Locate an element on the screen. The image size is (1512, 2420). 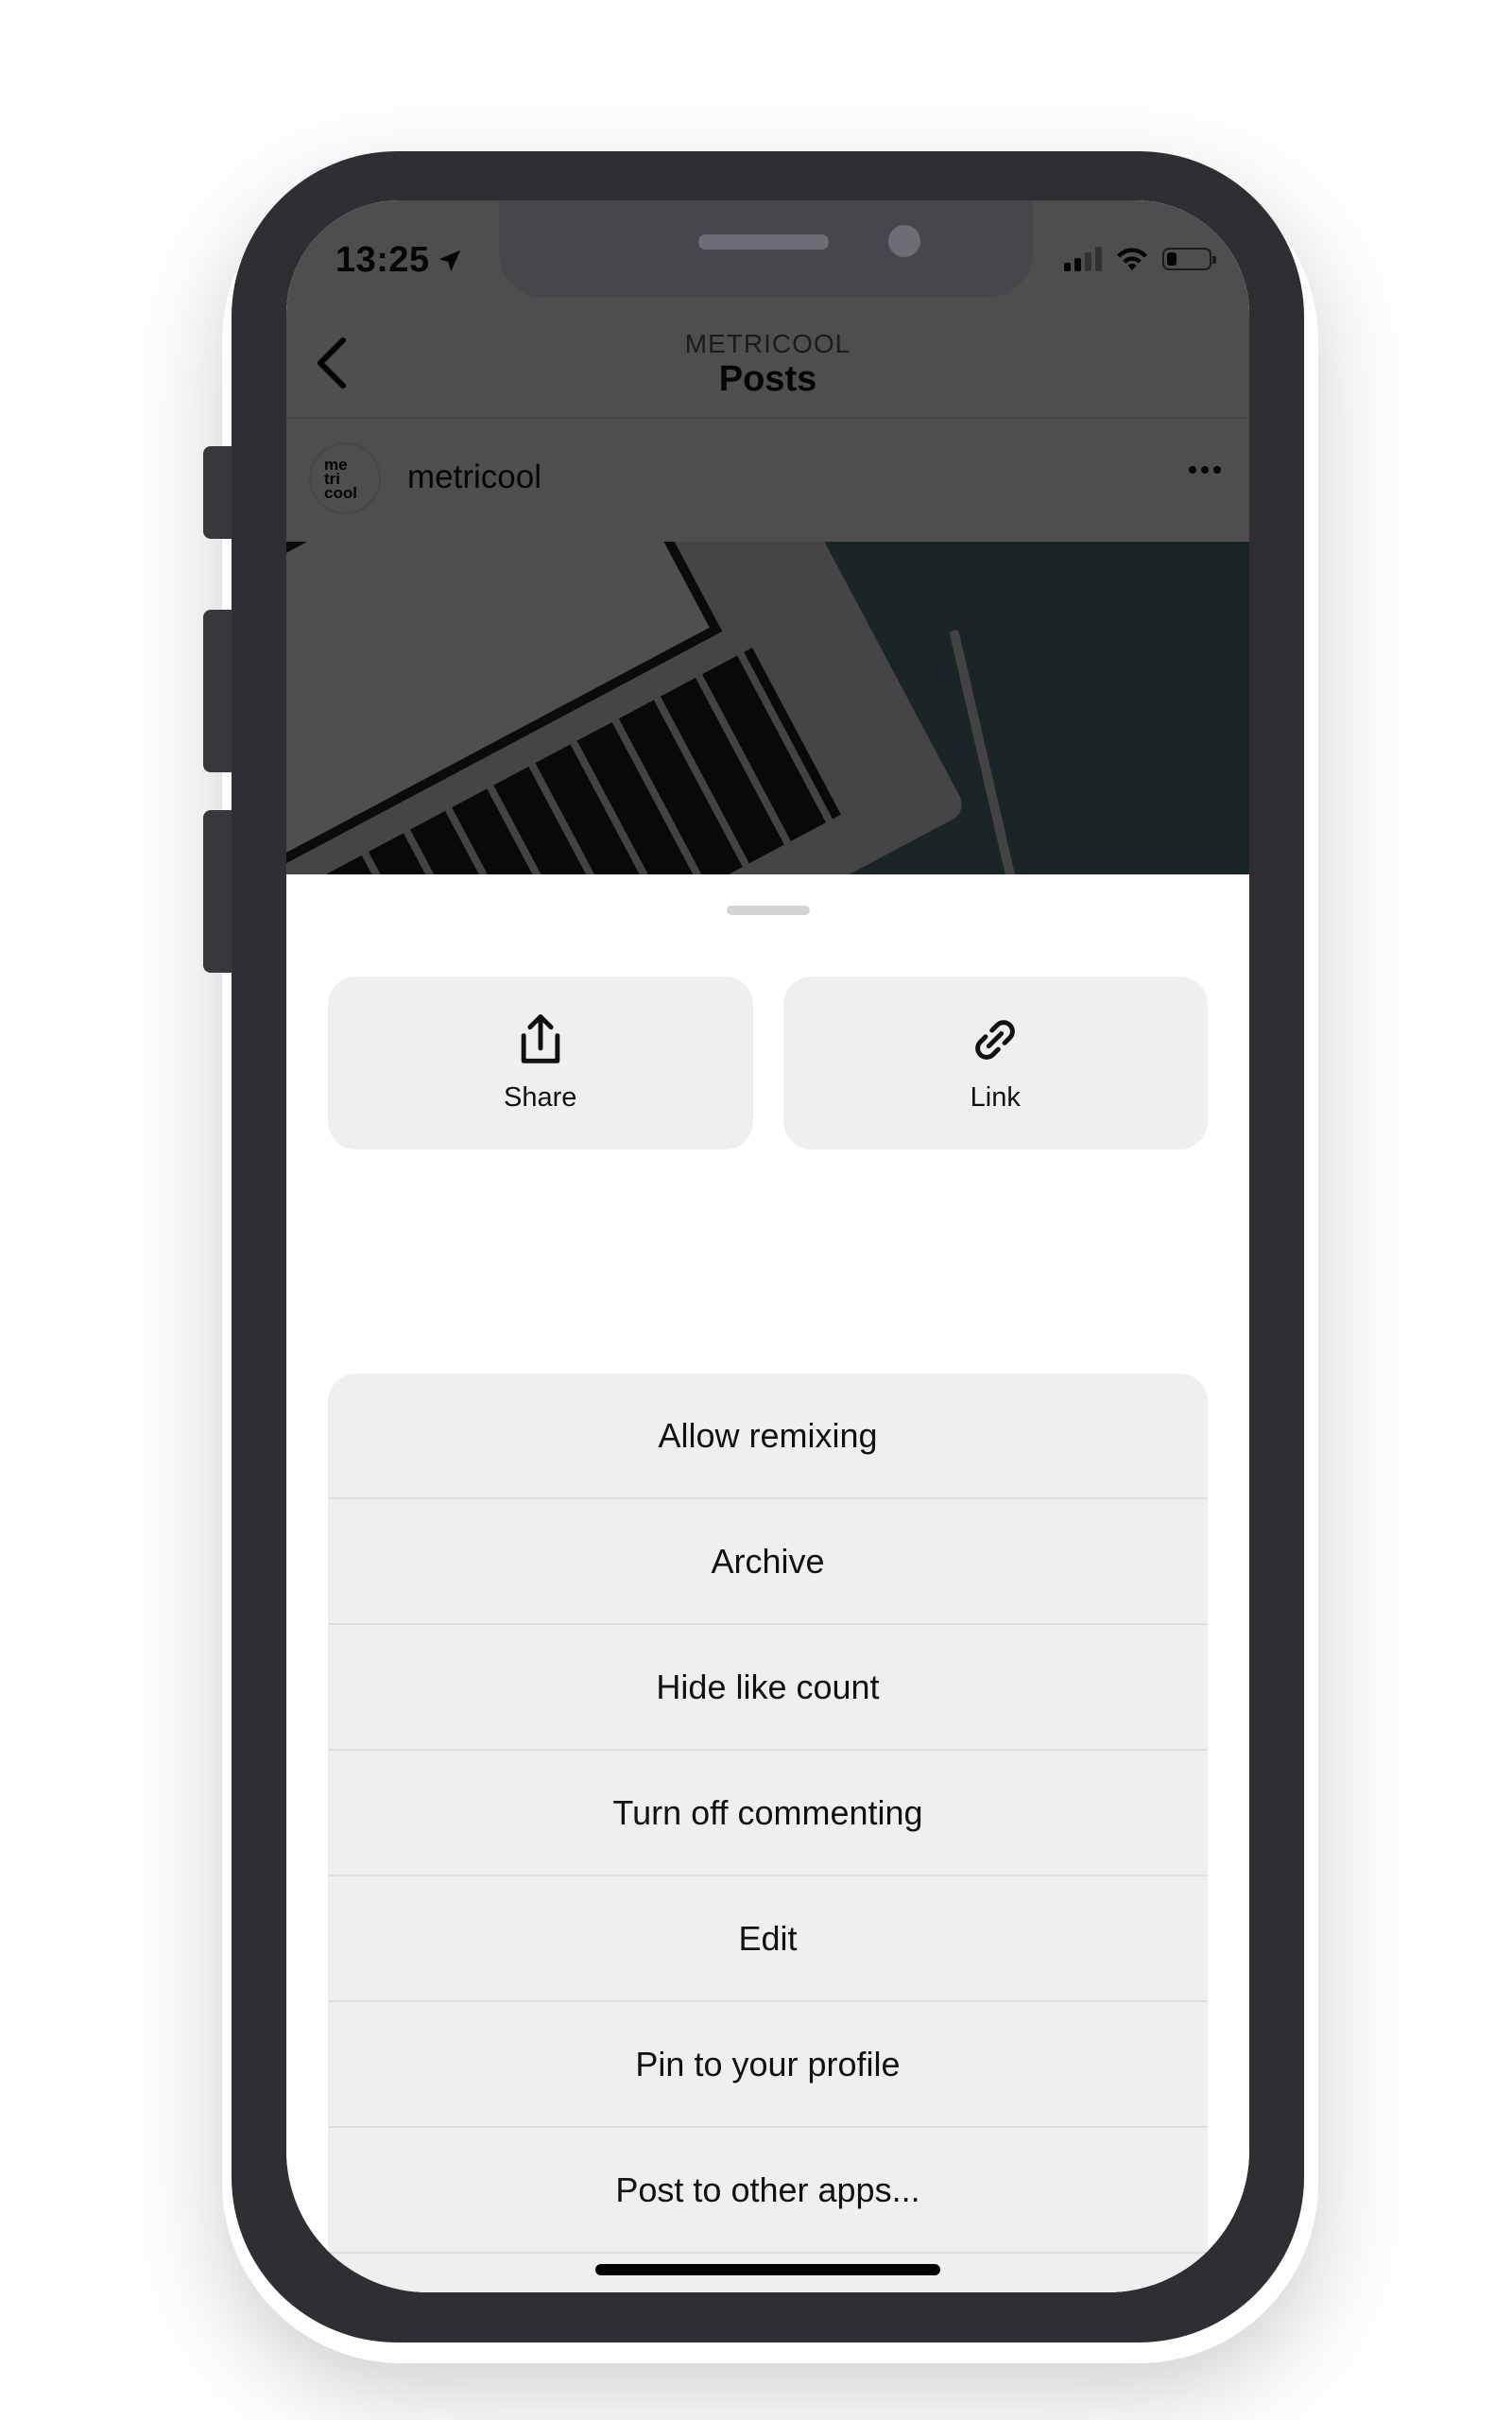
menu-item-allow-remixing: Allow remixing is located at coordinates (768, 1435).